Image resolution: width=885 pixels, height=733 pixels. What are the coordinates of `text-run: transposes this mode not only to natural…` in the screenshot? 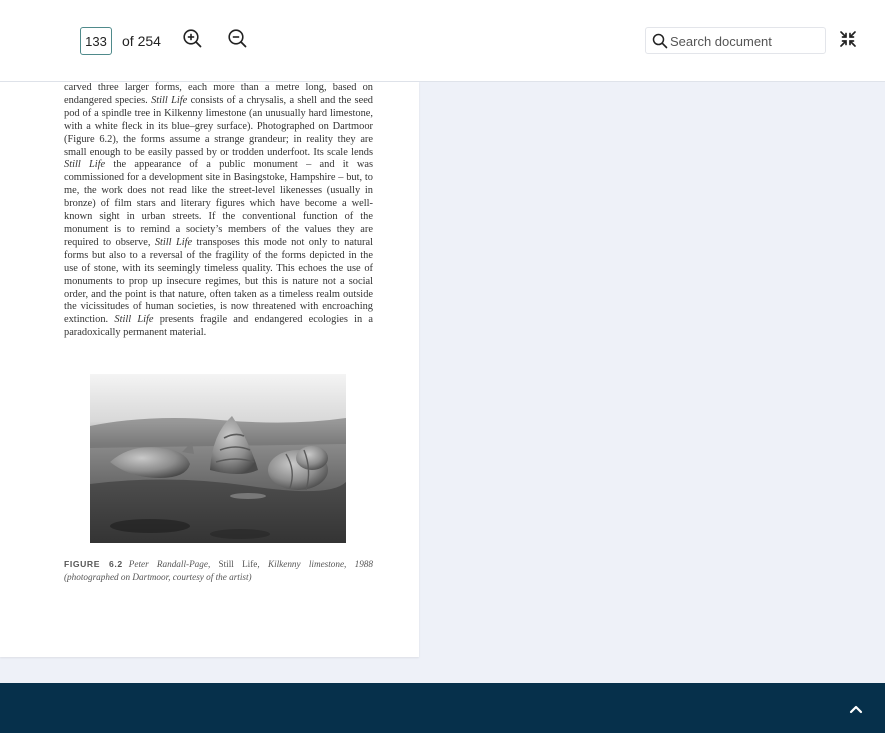 It's located at (218, 281).